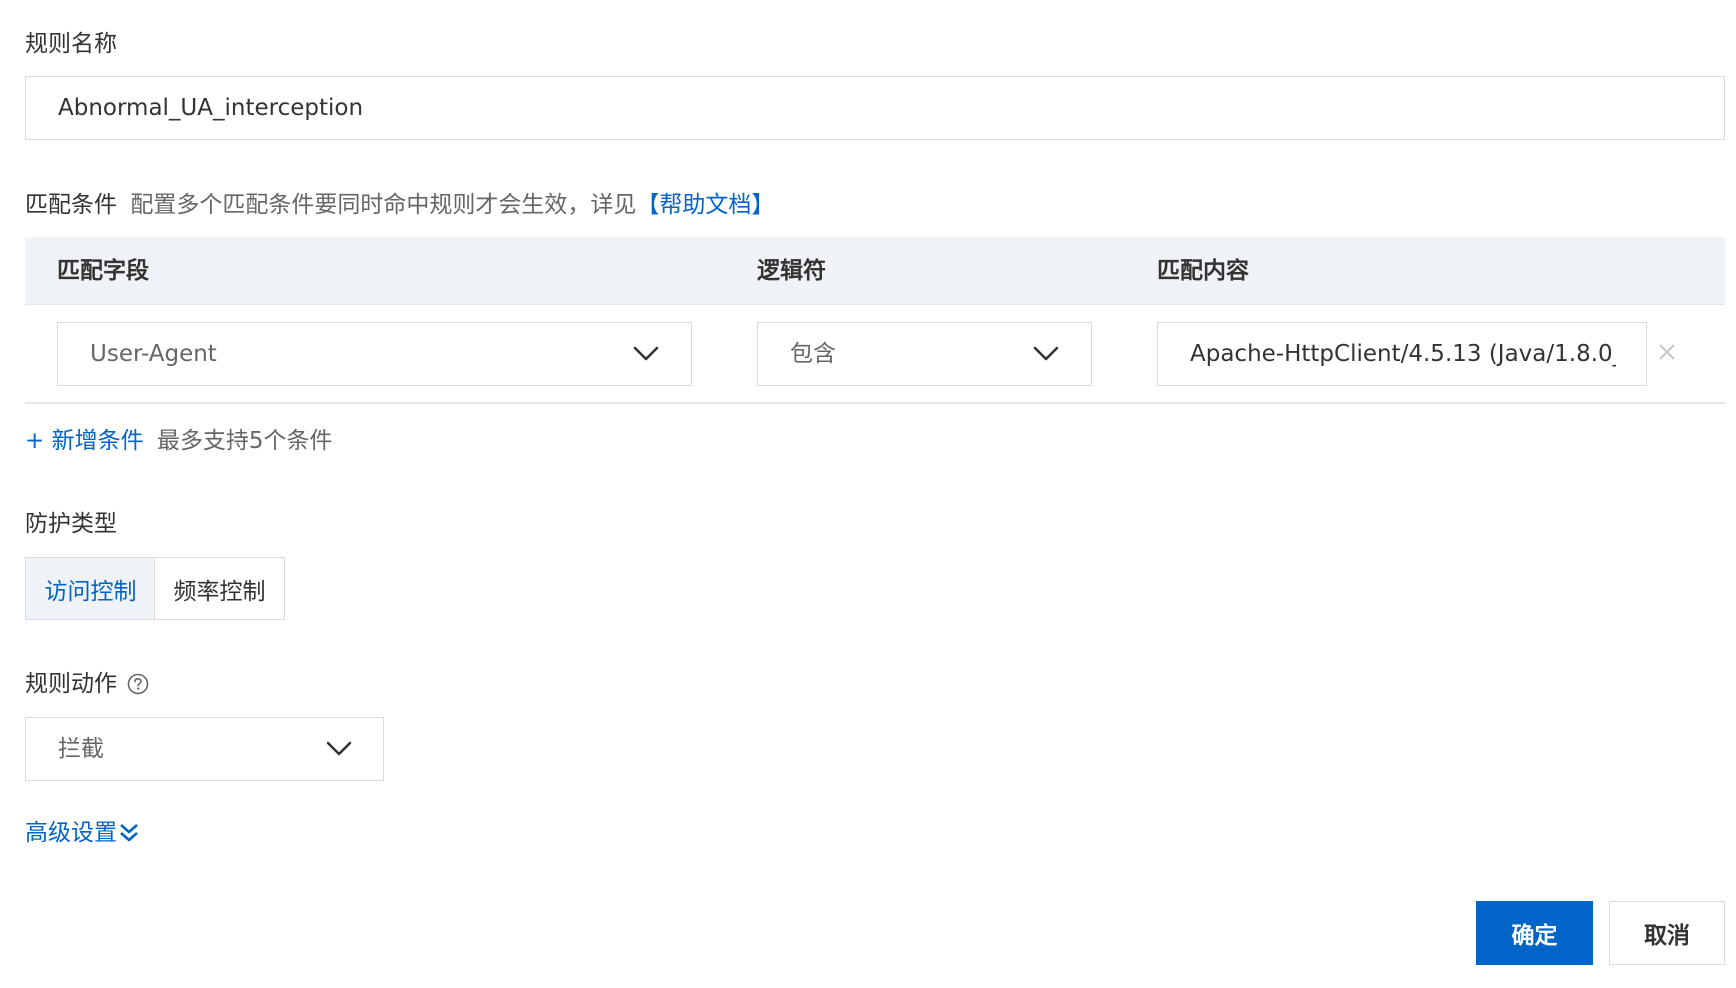  Describe the element at coordinates (71, 524) in the screenshot. I see `protection-type-label: 防护类型` at that location.